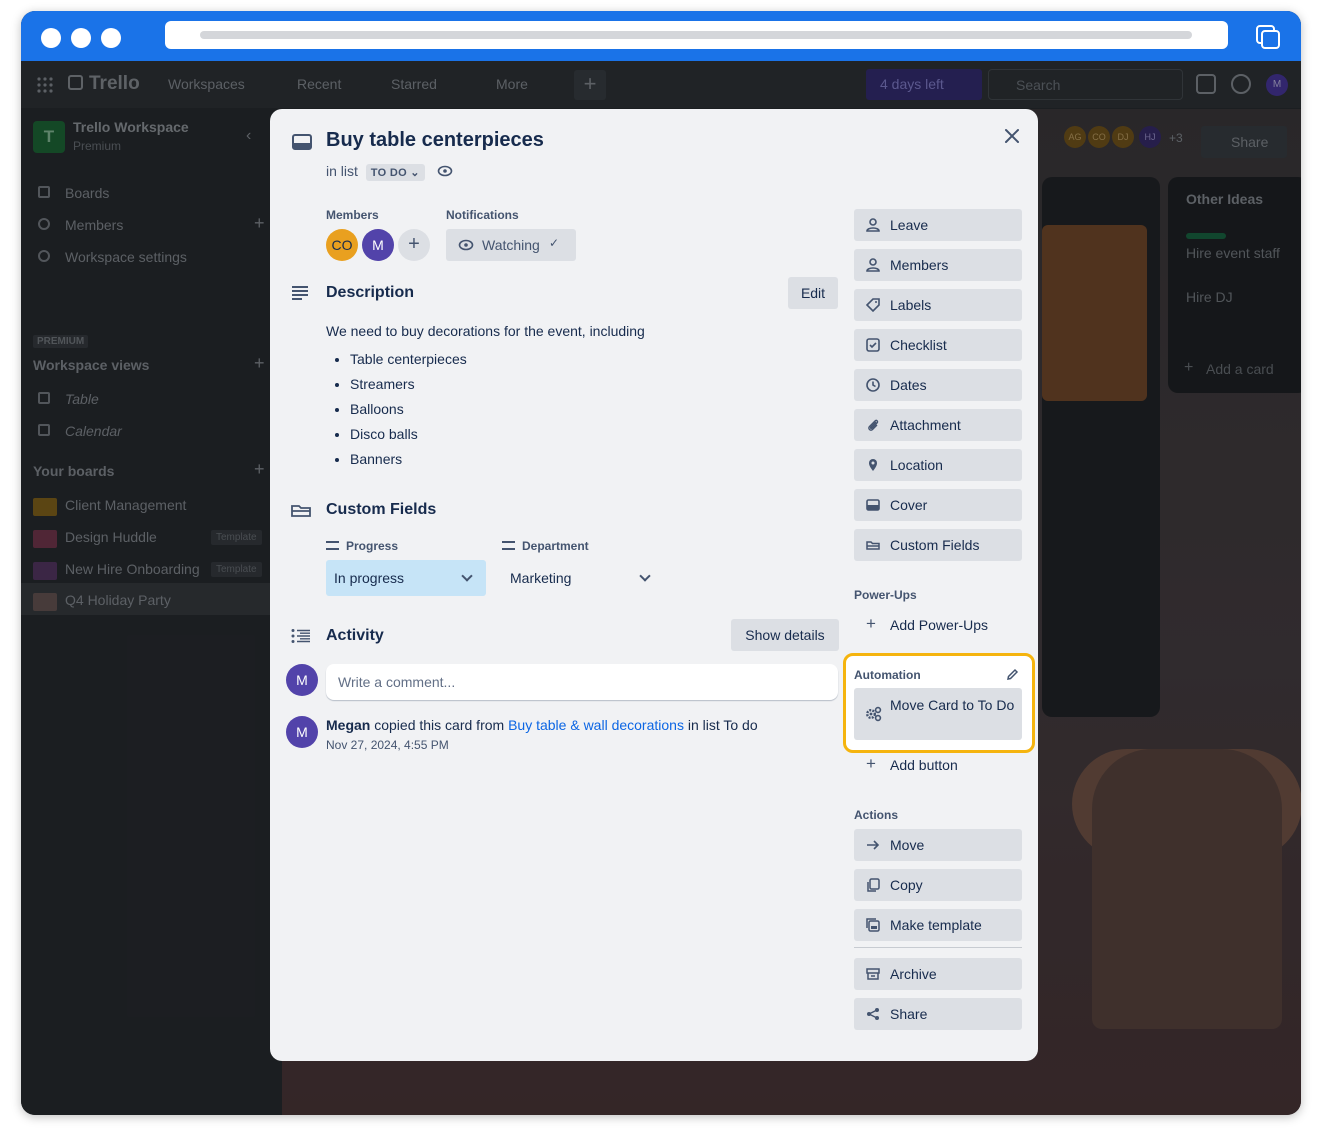 The image size is (1322, 1146). Describe the element at coordinates (873, 345) in the screenshot. I see `checkbox-icon` at that location.